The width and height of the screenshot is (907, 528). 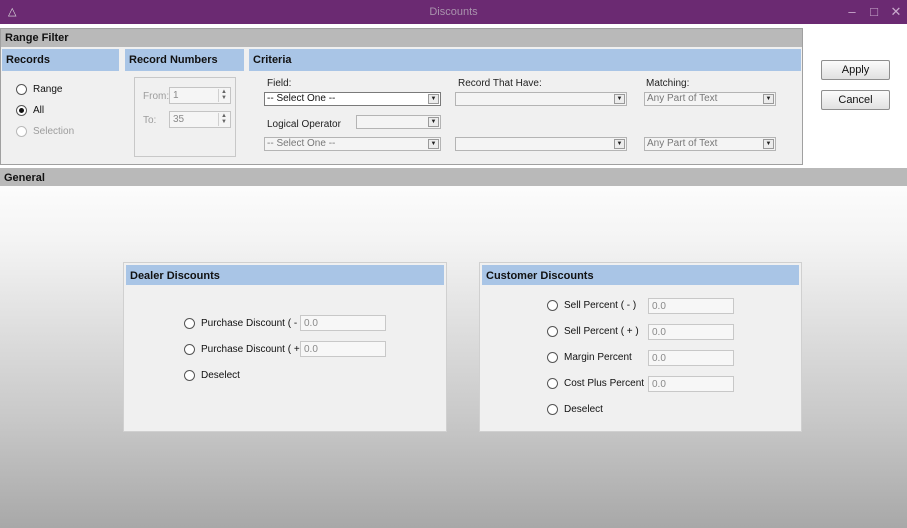 I want to click on record-that-have-label: Record That Have:, so click(x=500, y=83).